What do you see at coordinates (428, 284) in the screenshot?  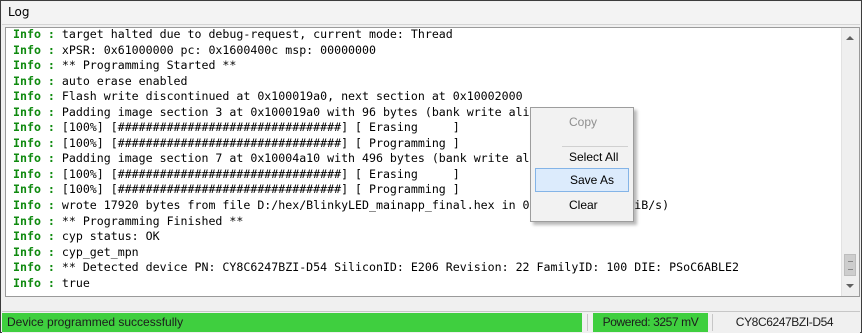 I see `log-line: Info : true` at bounding box center [428, 284].